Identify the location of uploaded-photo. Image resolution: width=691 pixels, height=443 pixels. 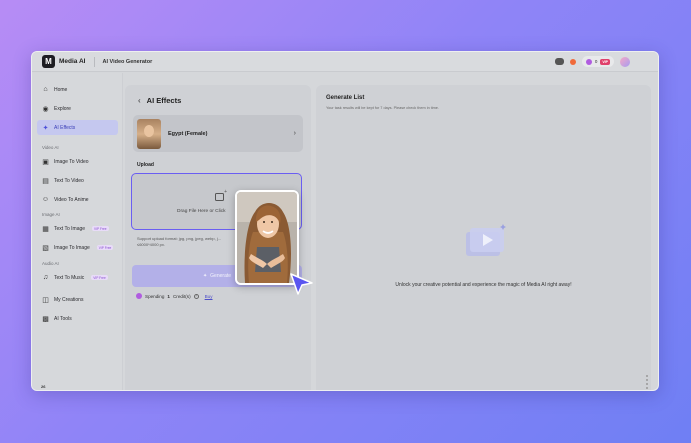
(267, 237).